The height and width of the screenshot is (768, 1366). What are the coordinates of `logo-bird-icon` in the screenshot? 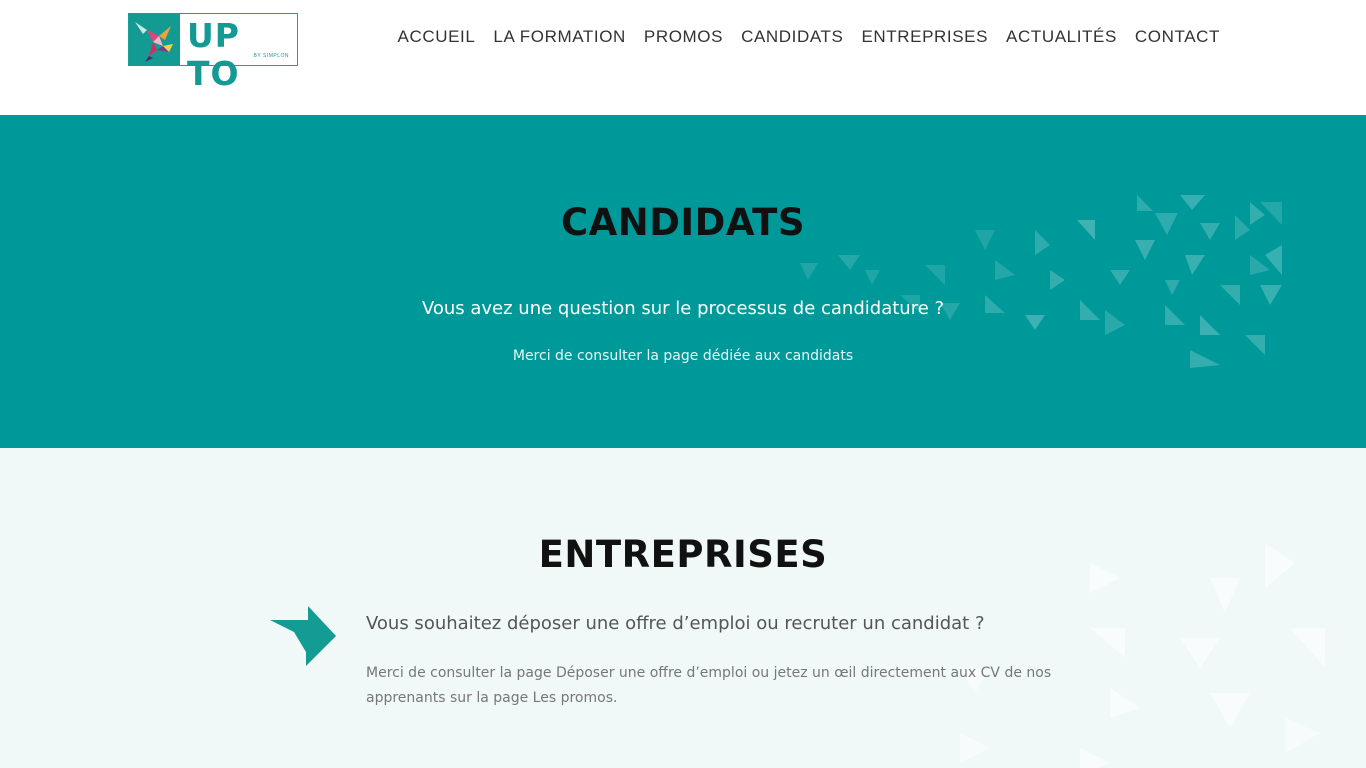 It's located at (154, 39).